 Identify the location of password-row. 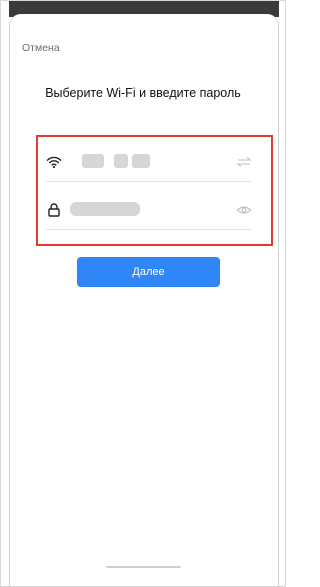
(149, 210).